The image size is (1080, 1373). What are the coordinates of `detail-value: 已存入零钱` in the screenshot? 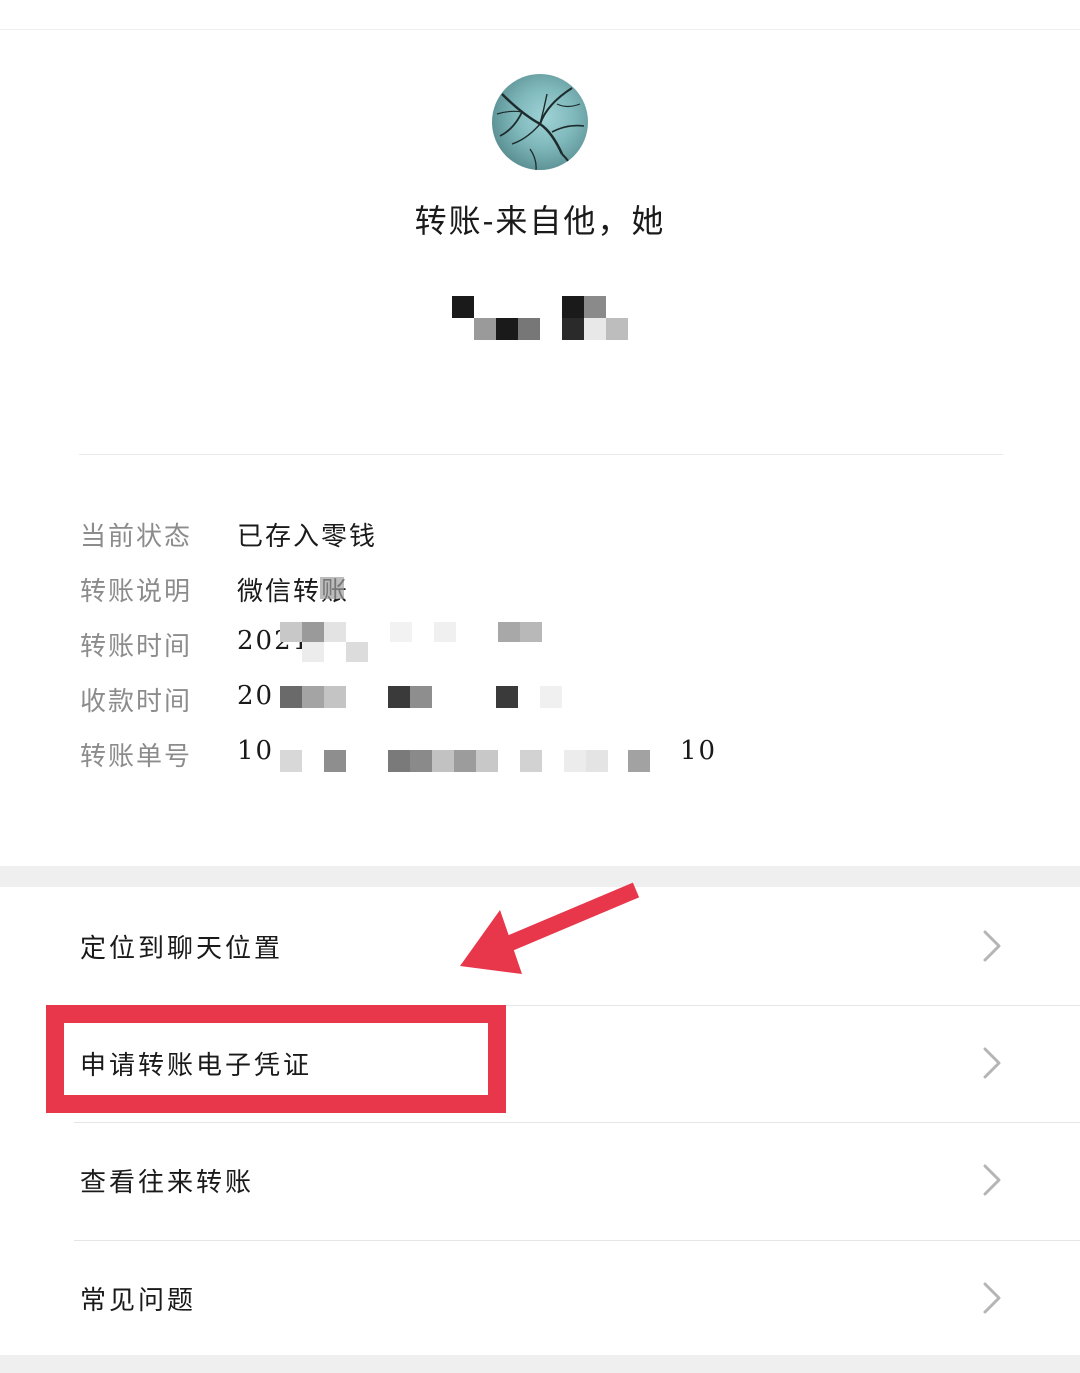 It's located at (307, 537).